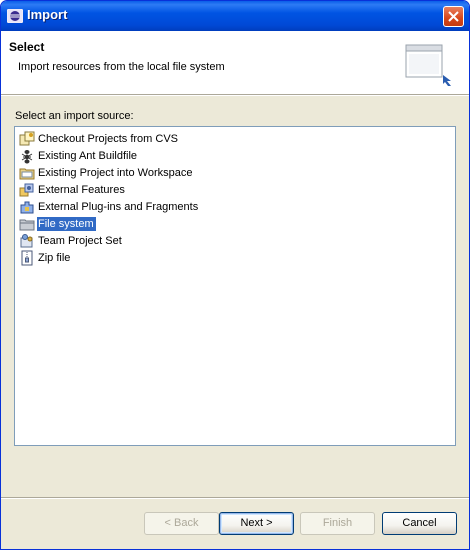 The image size is (470, 550). Describe the element at coordinates (235, 16) in the screenshot. I see `title-bar: Import` at that location.